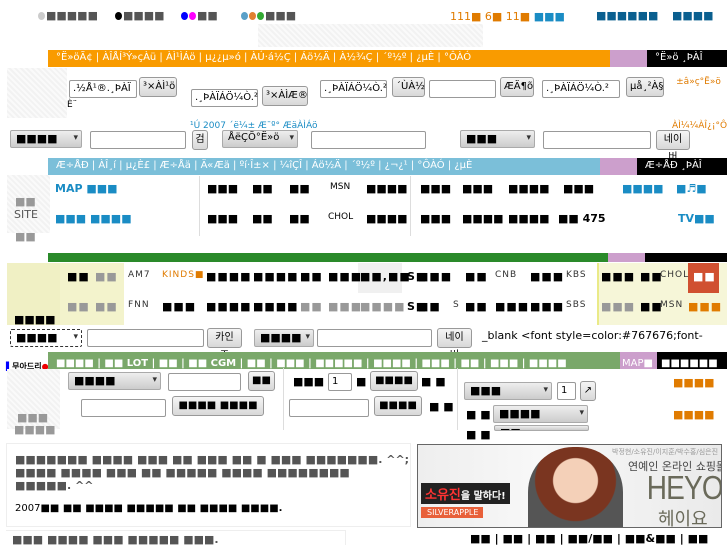  Describe the element at coordinates (183, 275) in the screenshot. I see `news-site-link: KINDS■` at that location.